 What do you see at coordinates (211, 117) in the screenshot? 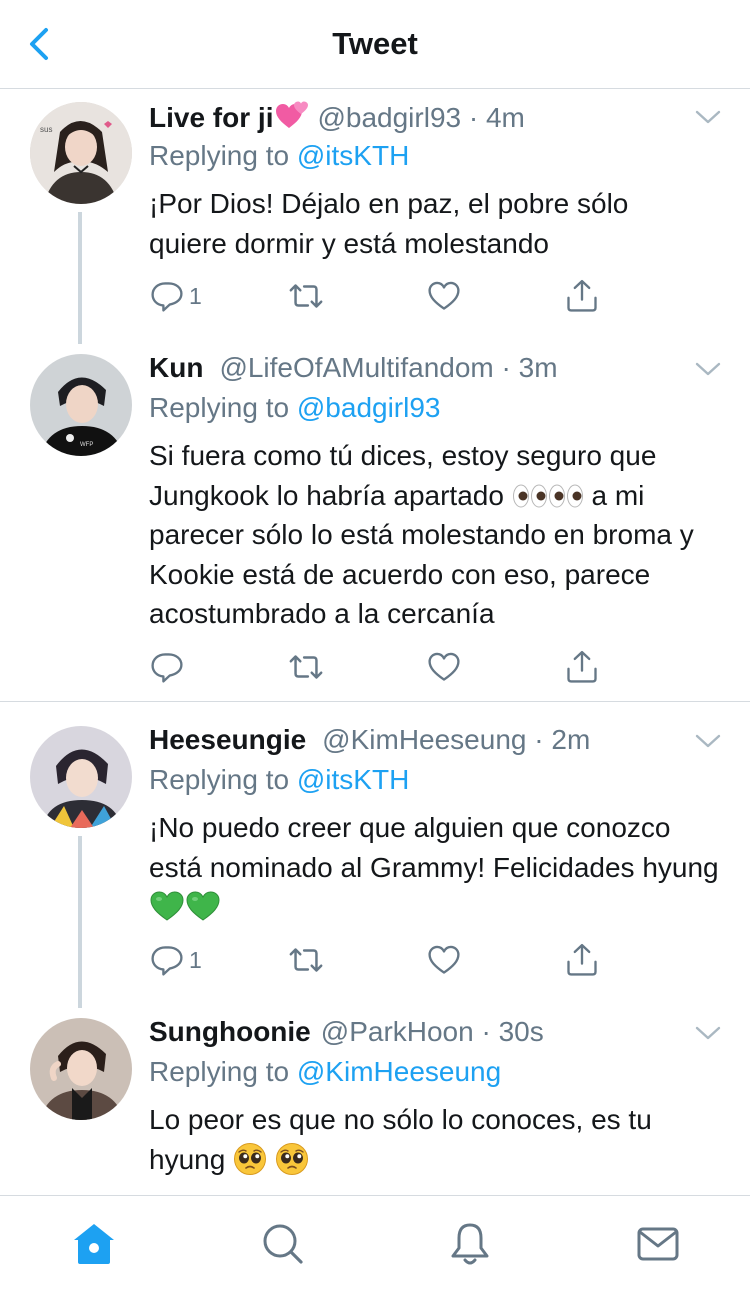
I see `display-name: Live for ji` at bounding box center [211, 117].